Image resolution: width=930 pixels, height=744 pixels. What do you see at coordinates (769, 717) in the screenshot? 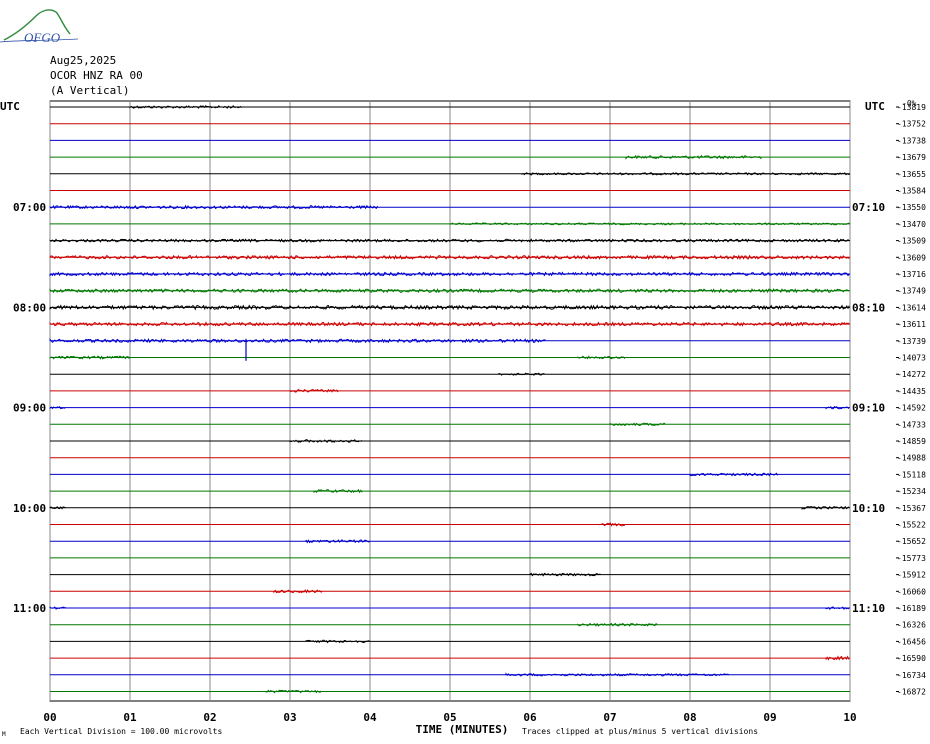
I see `x-tick-label: 09` at bounding box center [769, 717].